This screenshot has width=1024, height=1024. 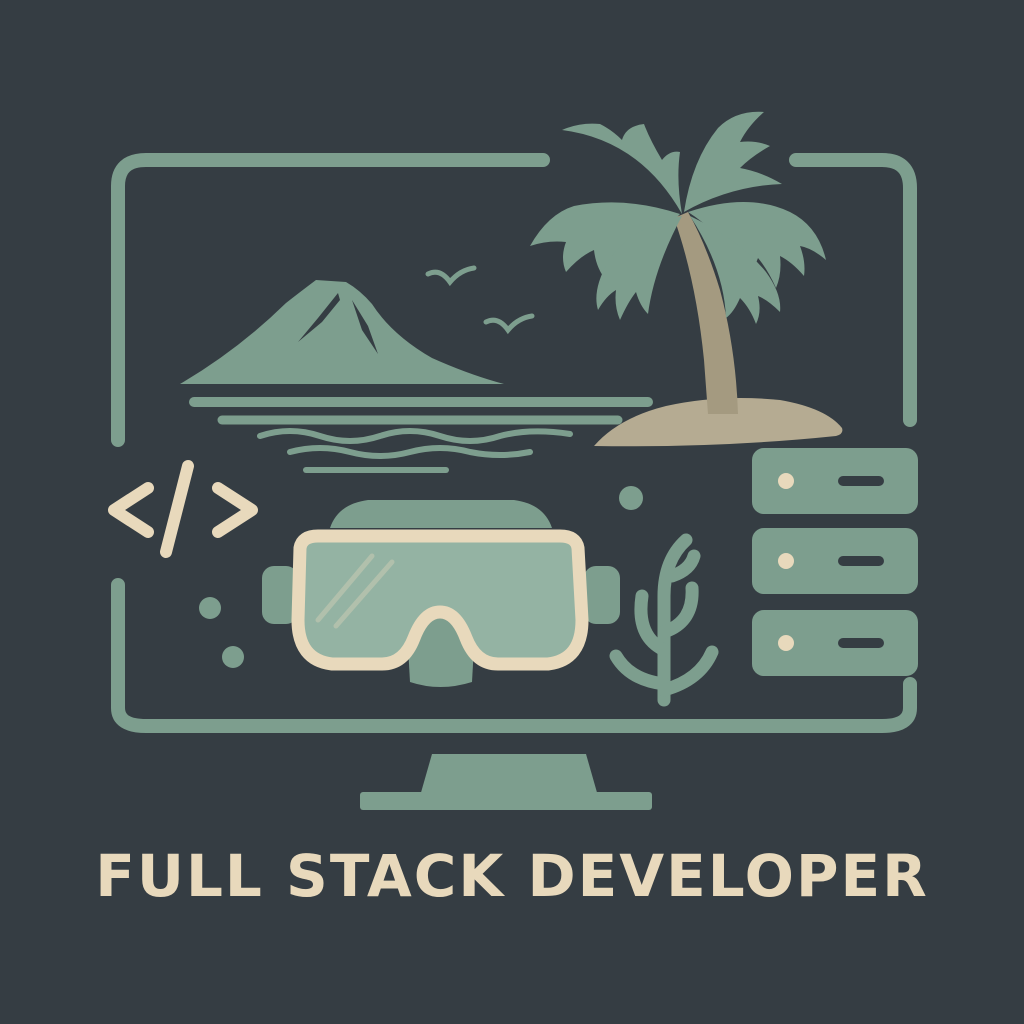 What do you see at coordinates (602, 595) in the screenshot?
I see `mask-strap-right` at bounding box center [602, 595].